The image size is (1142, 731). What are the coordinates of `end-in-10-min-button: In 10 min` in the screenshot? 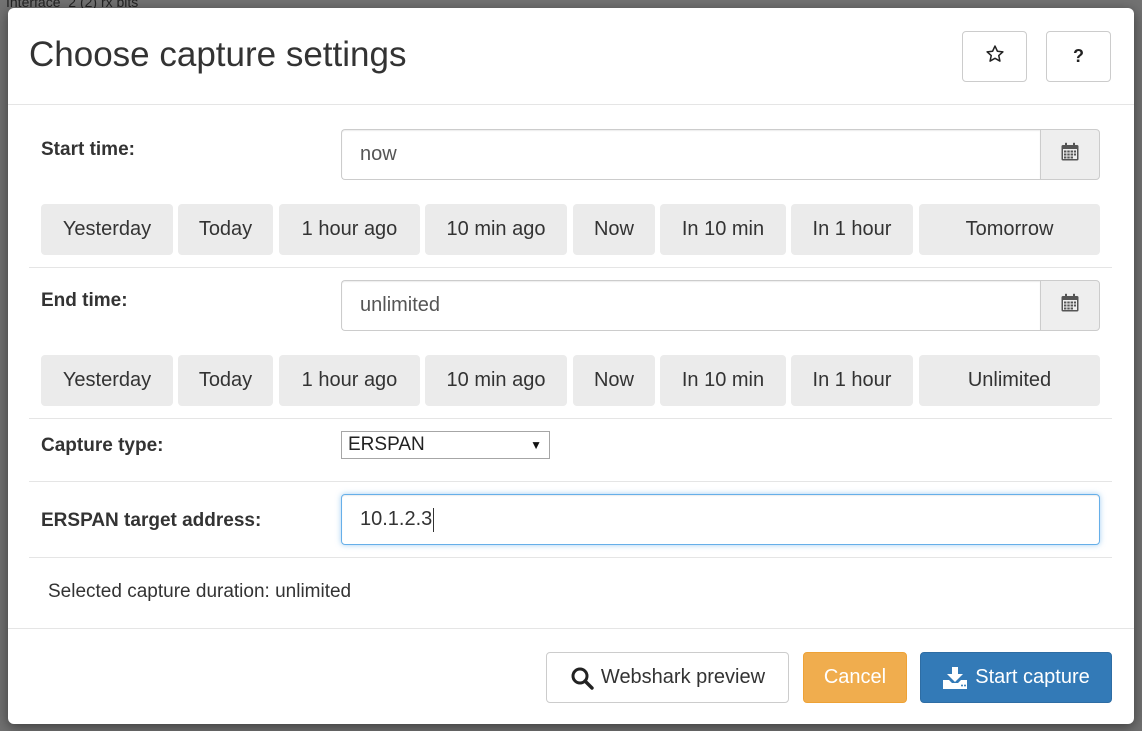 It's located at (723, 380).